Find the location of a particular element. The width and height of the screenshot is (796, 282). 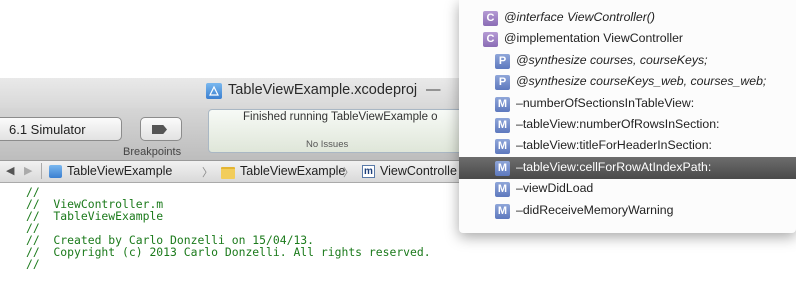

folder-icon is located at coordinates (228, 173).